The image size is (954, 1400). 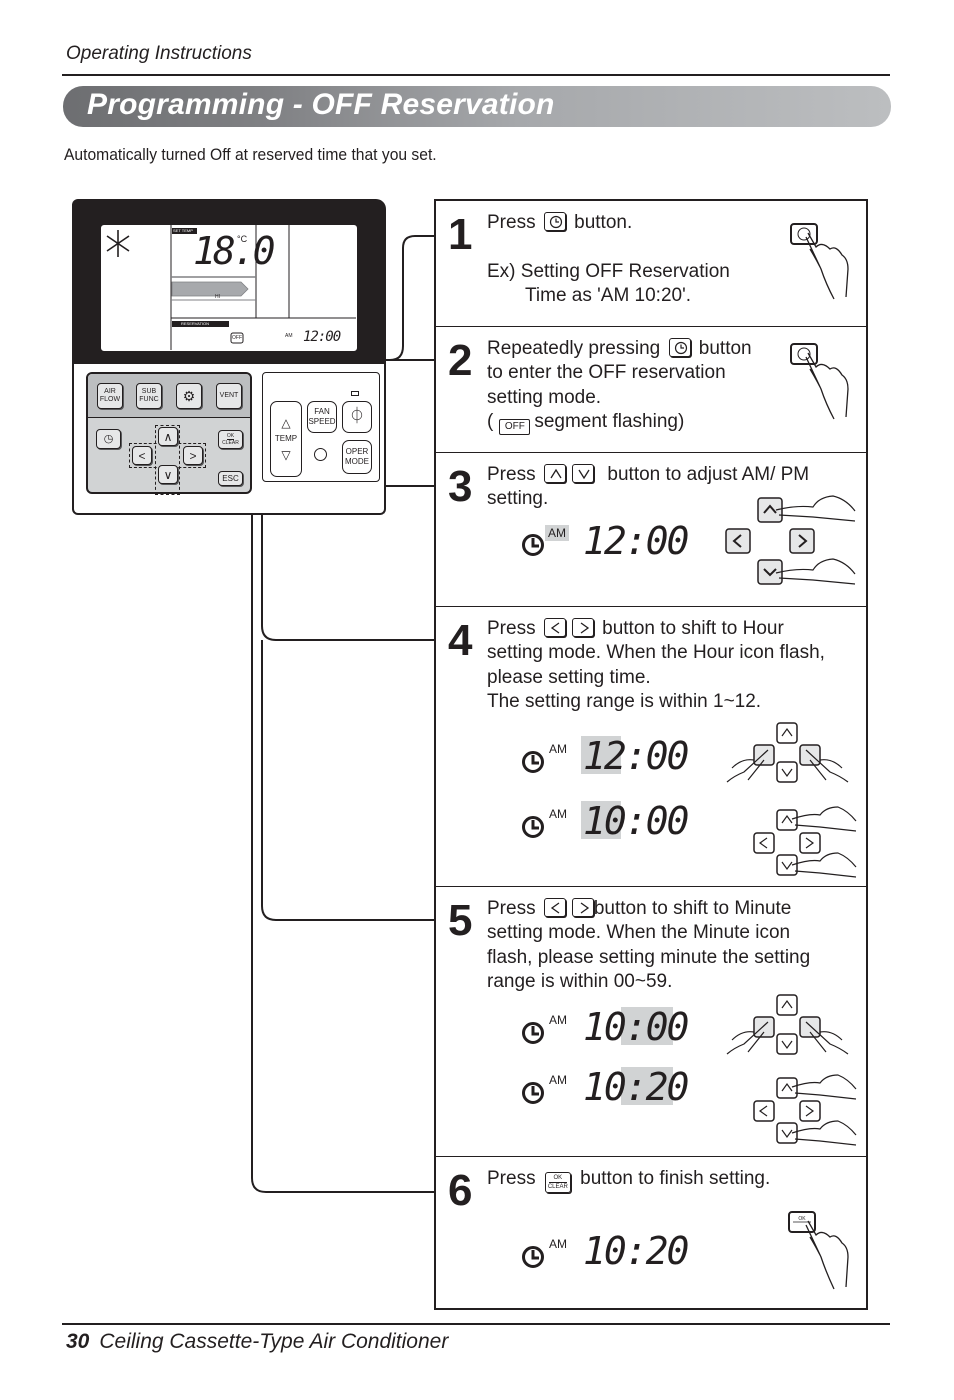 I want to click on example-text: Time as 'AM 10:20'., so click(x=608, y=295).